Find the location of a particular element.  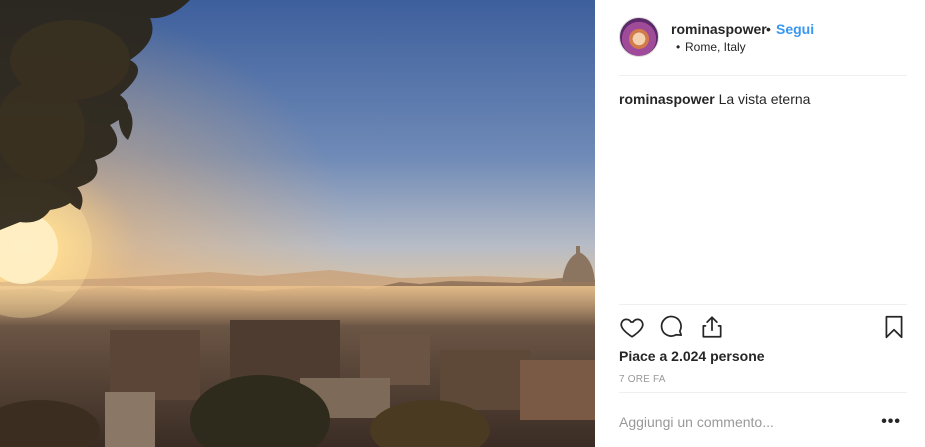

heart-icon is located at coordinates (632, 327).